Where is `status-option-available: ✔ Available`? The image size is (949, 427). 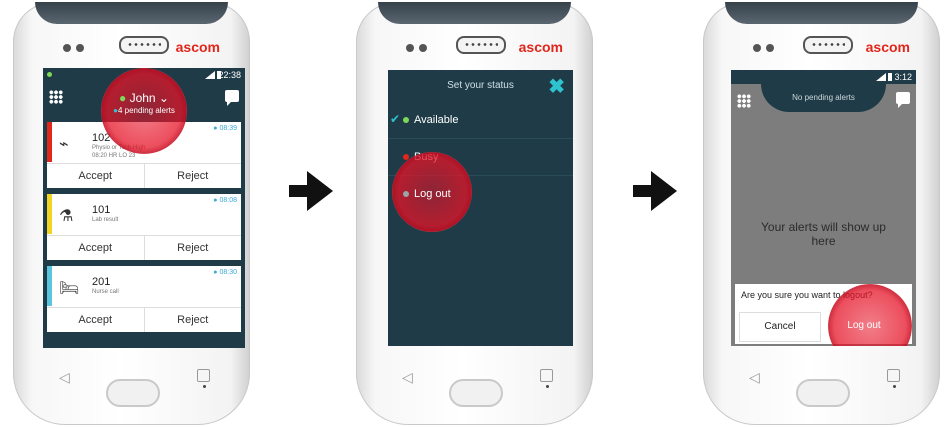
status-option-available: ✔ Available is located at coordinates (480, 120).